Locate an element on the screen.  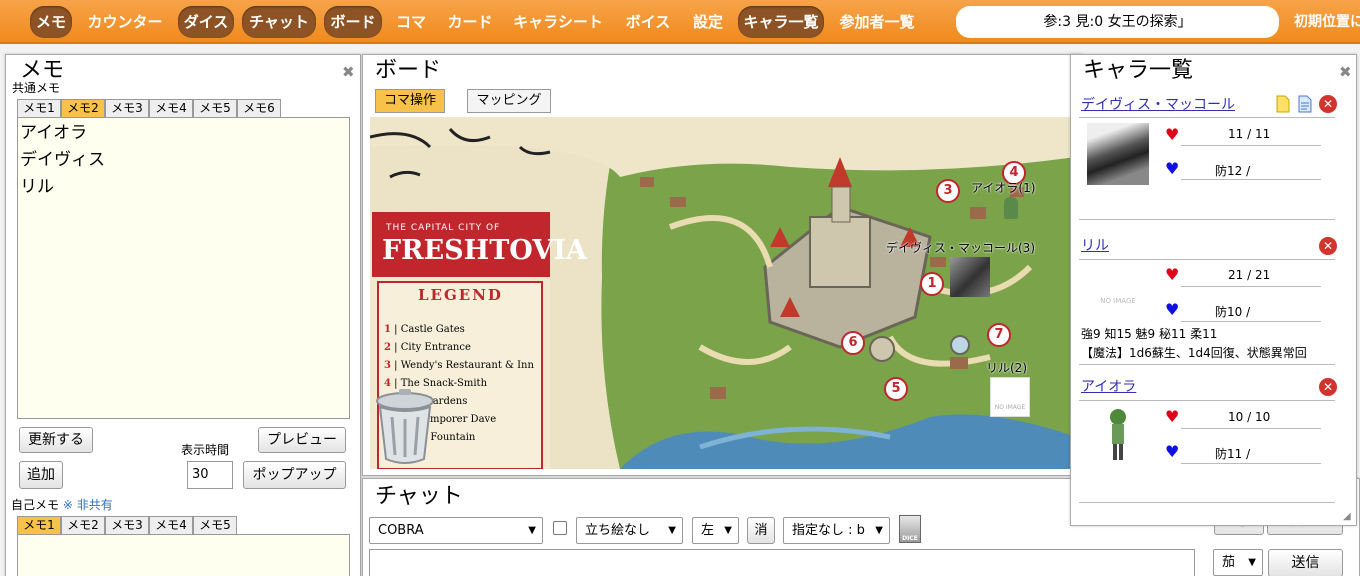
defense-value: 防10 / is located at coordinates (1233, 312).